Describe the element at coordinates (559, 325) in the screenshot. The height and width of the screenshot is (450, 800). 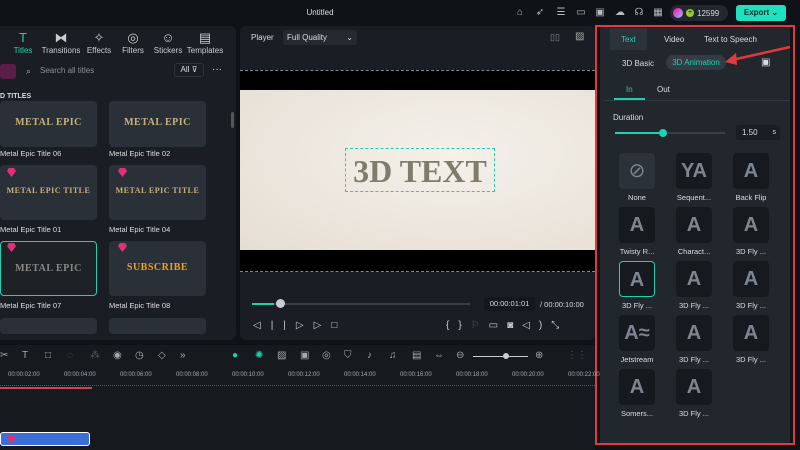
I see `fullscreen-icon: ⤡` at that location.